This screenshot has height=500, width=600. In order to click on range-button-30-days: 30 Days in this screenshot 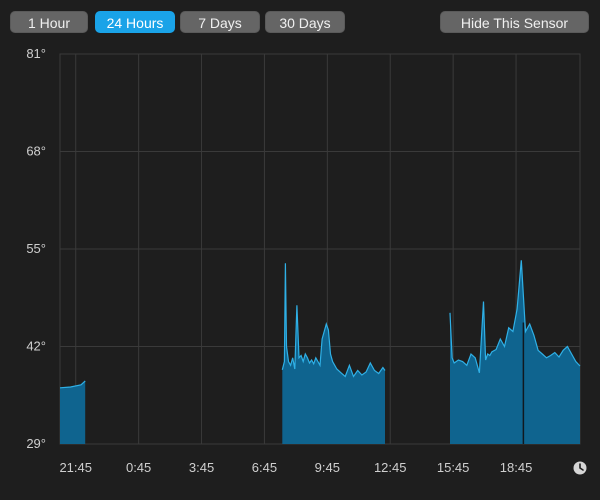, I will do `click(305, 22)`.